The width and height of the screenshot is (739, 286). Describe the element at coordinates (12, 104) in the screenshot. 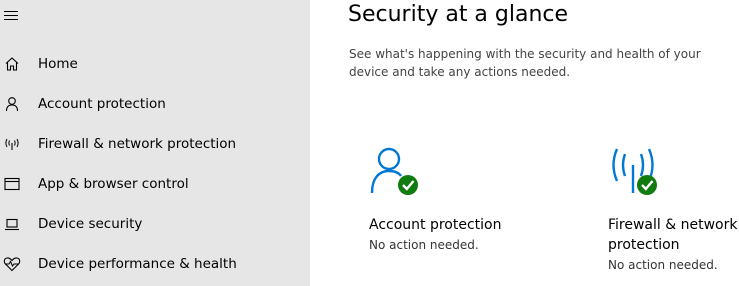

I see `person-icon` at that location.